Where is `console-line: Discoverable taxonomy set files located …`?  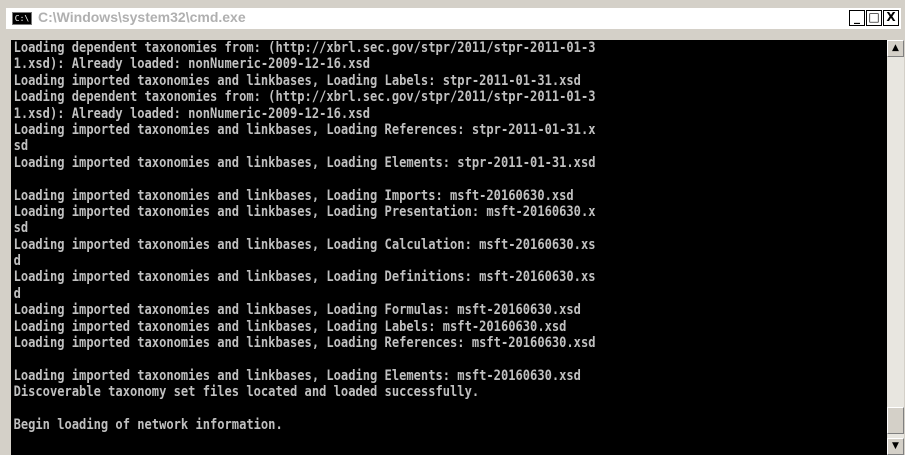
console-line: Discoverable taxonomy set files located … is located at coordinates (246, 392).